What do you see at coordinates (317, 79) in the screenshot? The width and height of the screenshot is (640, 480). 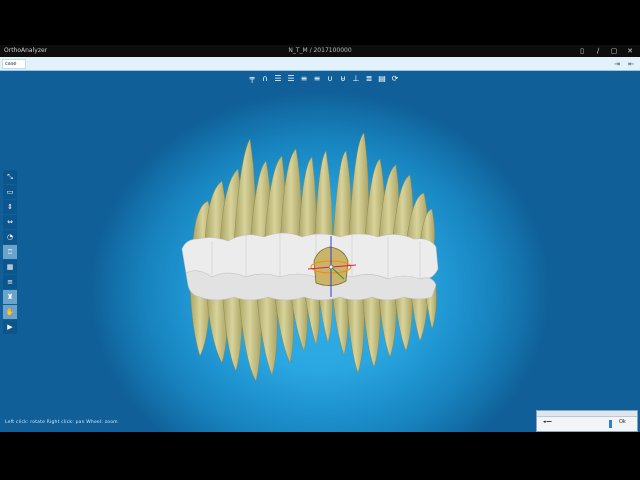 I see `lower-right-icon: ≡` at bounding box center [317, 79].